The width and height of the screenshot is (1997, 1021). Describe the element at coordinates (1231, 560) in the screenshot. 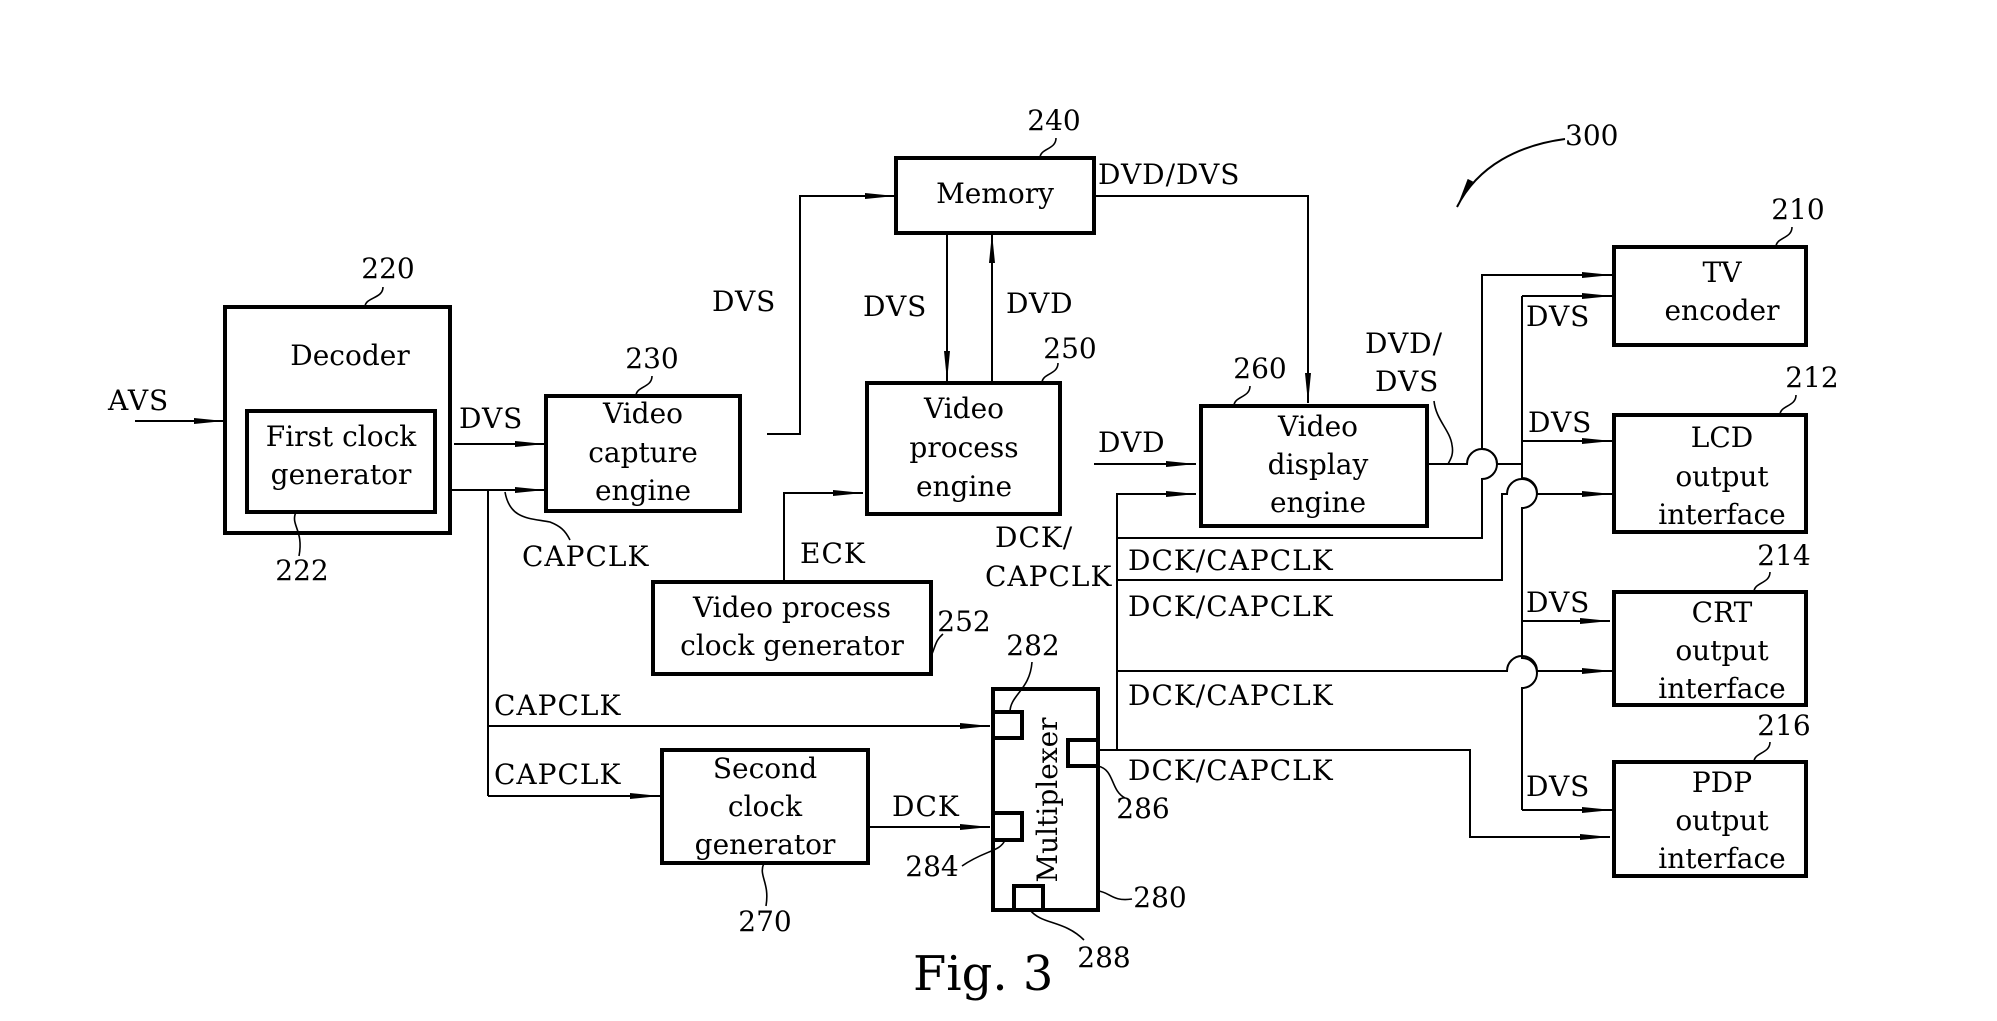

I see `signal-dck-capclk-tv: DCK/CAPCLK` at that location.